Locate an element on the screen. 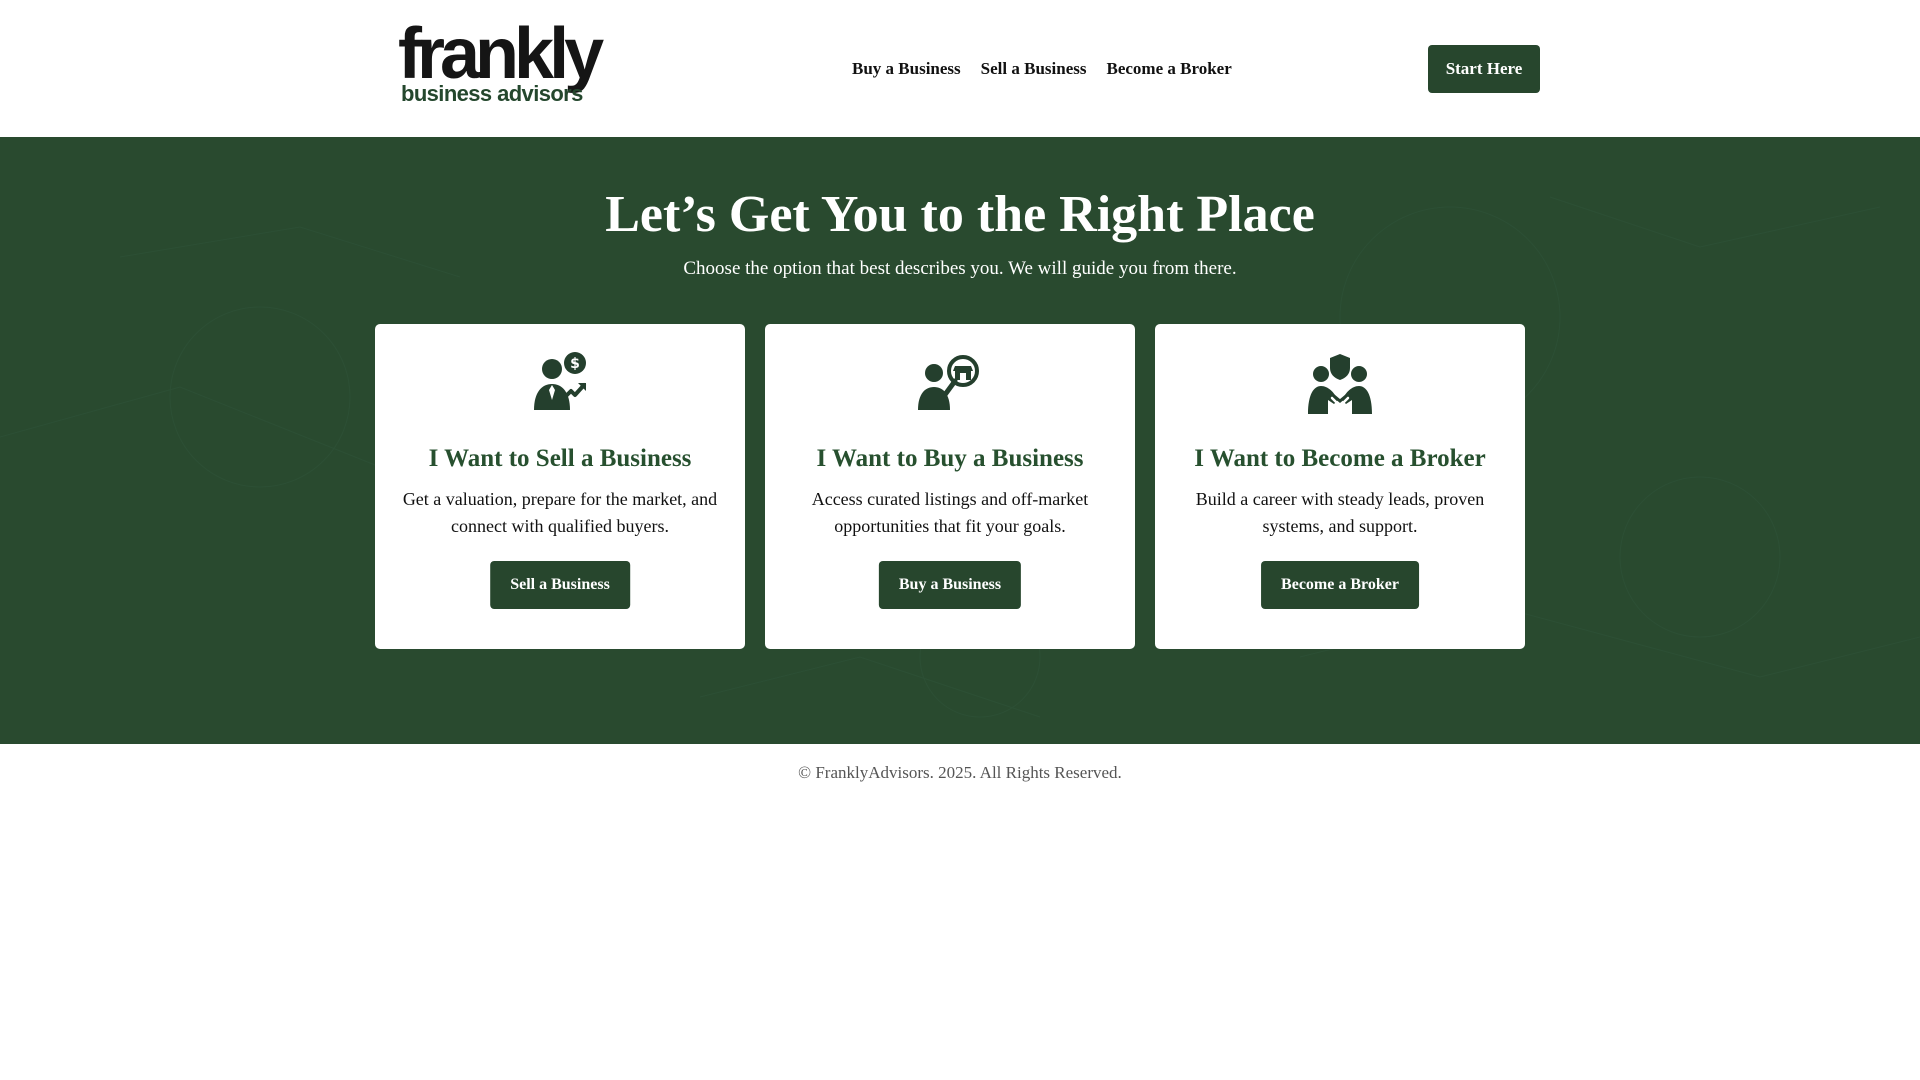  become-a-broker-button: Become a Broker is located at coordinates (1340, 585).